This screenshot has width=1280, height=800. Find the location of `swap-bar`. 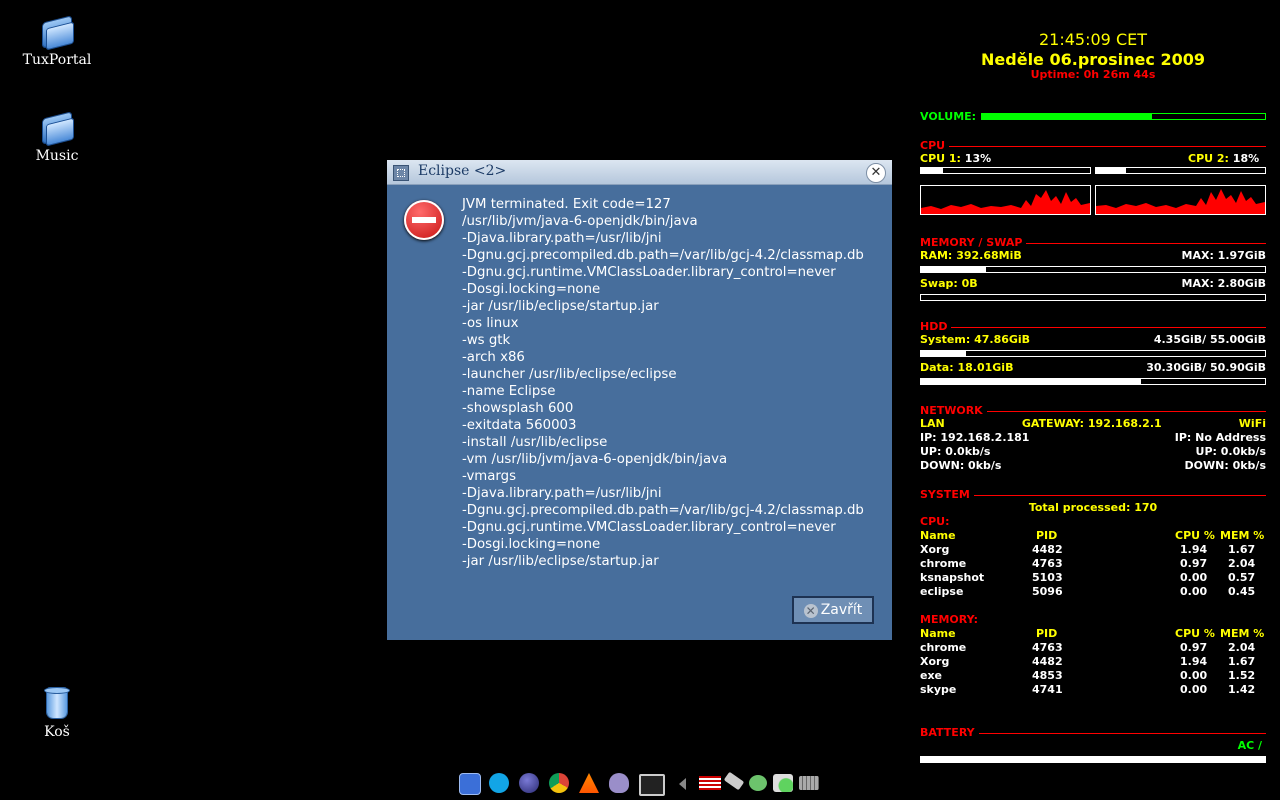

swap-bar is located at coordinates (1093, 297).